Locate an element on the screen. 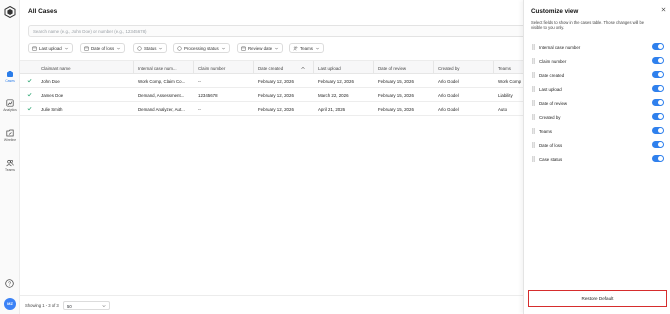 This screenshot has width=670, height=314. field-row-teams: Teams is located at coordinates (598, 131).